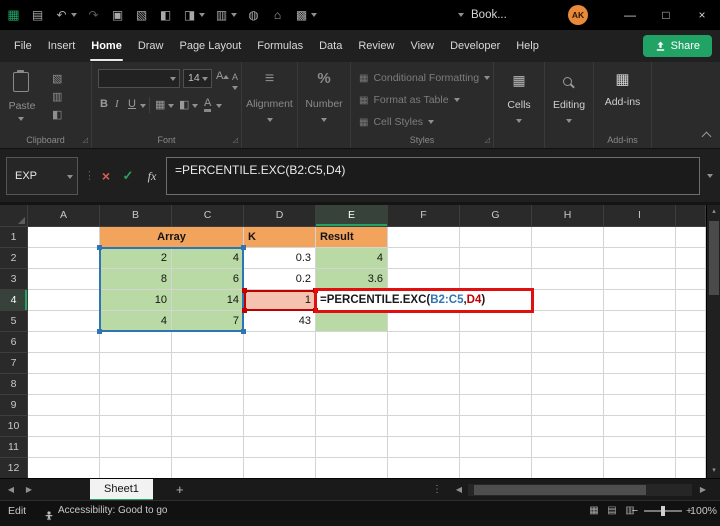  What do you see at coordinates (117, 104) in the screenshot?
I see `italic-button: I` at bounding box center [117, 104].